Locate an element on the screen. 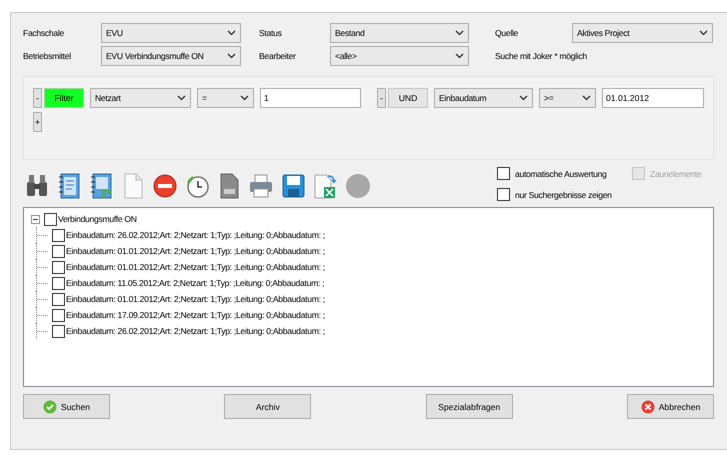 This screenshot has width=727, height=455. dropdown: EVU Verbindungsmuffe ON is located at coordinates (171, 56).